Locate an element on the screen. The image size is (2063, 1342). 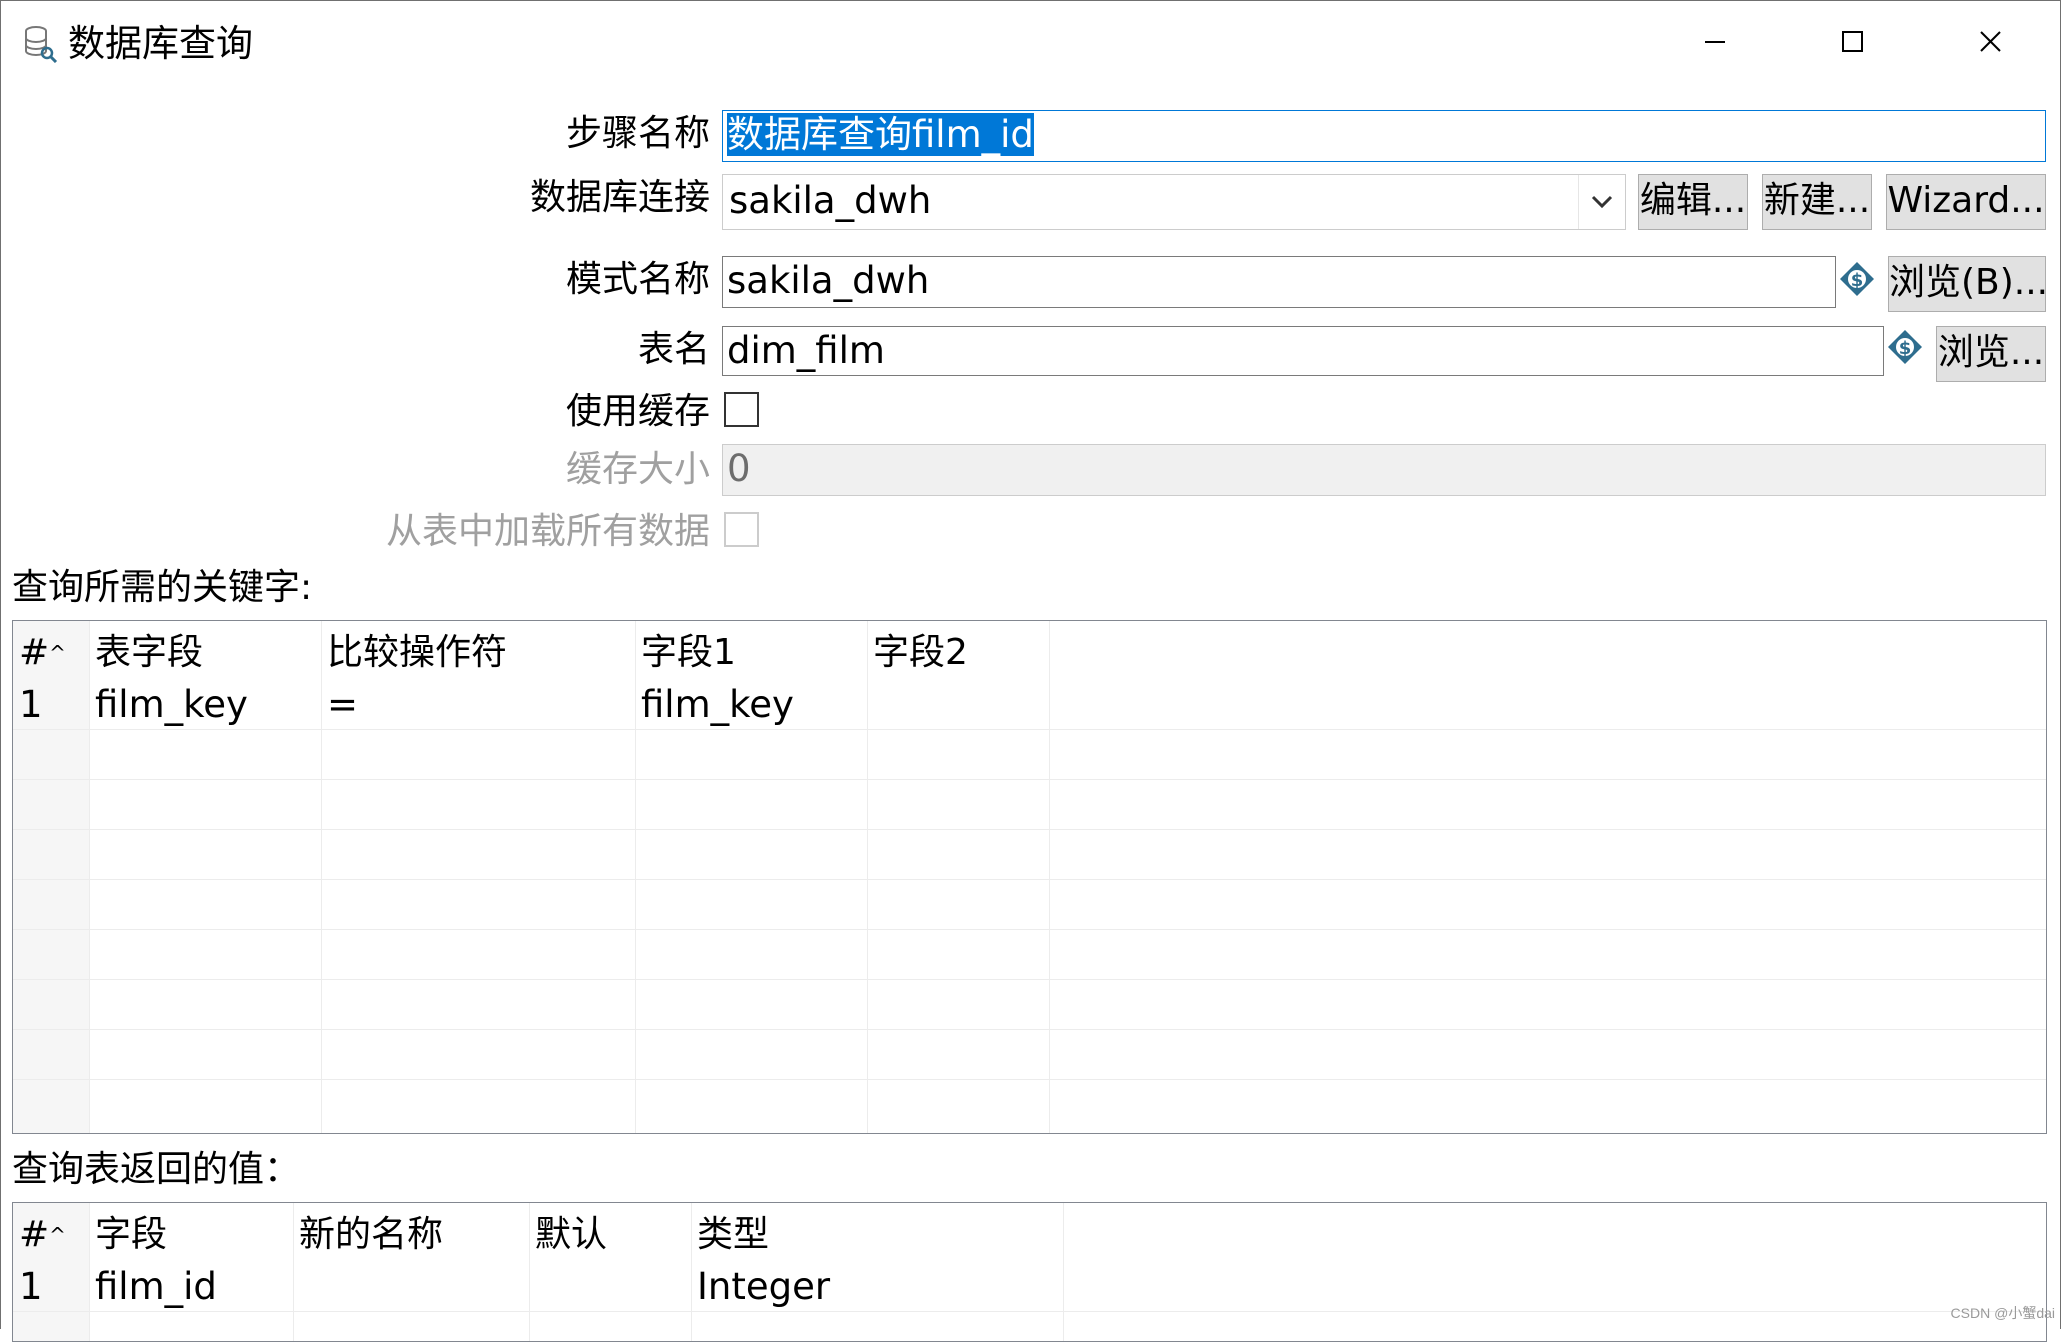
load-all-label: 从表中加载所有数据 is located at coordinates (547, 531).